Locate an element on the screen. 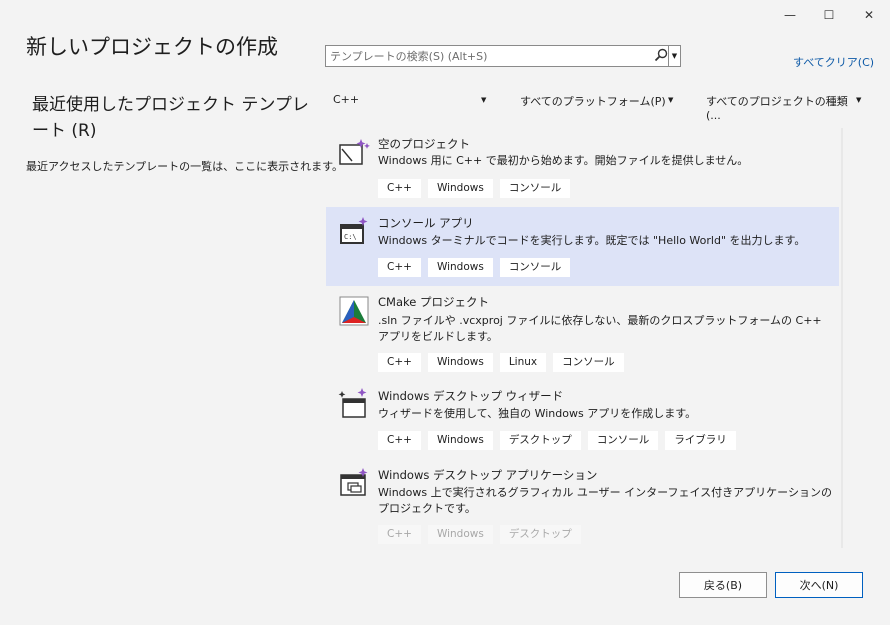  template-tags: C++ Windows デスクトップ コンソール ライブラリ is located at coordinates (557, 440).